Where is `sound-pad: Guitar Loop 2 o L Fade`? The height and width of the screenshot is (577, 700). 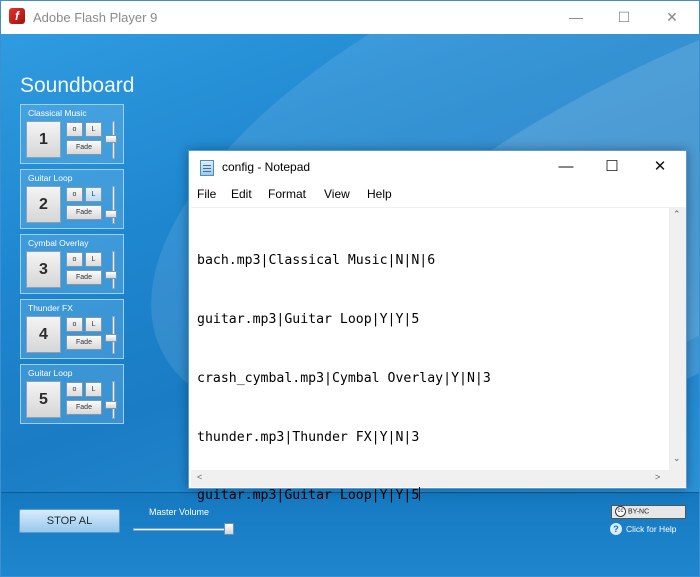 sound-pad: Guitar Loop 2 o L Fade is located at coordinates (72, 199).